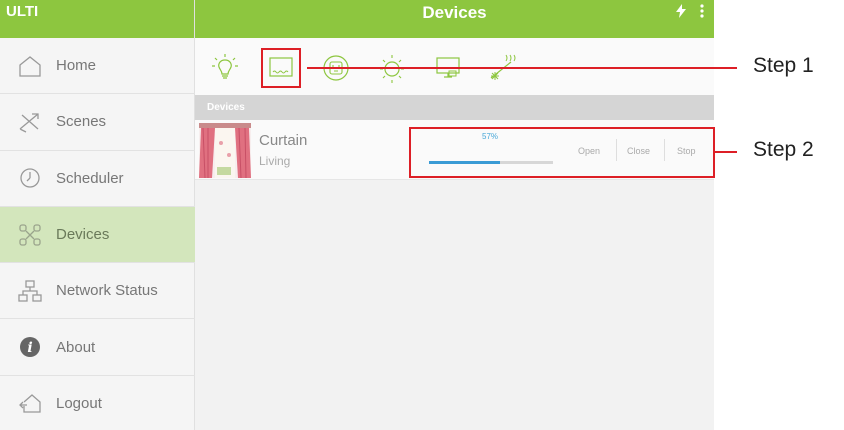 This screenshot has height=430, width=844. What do you see at coordinates (22, 11) in the screenshot?
I see `brand-name: ULTI` at bounding box center [22, 11].